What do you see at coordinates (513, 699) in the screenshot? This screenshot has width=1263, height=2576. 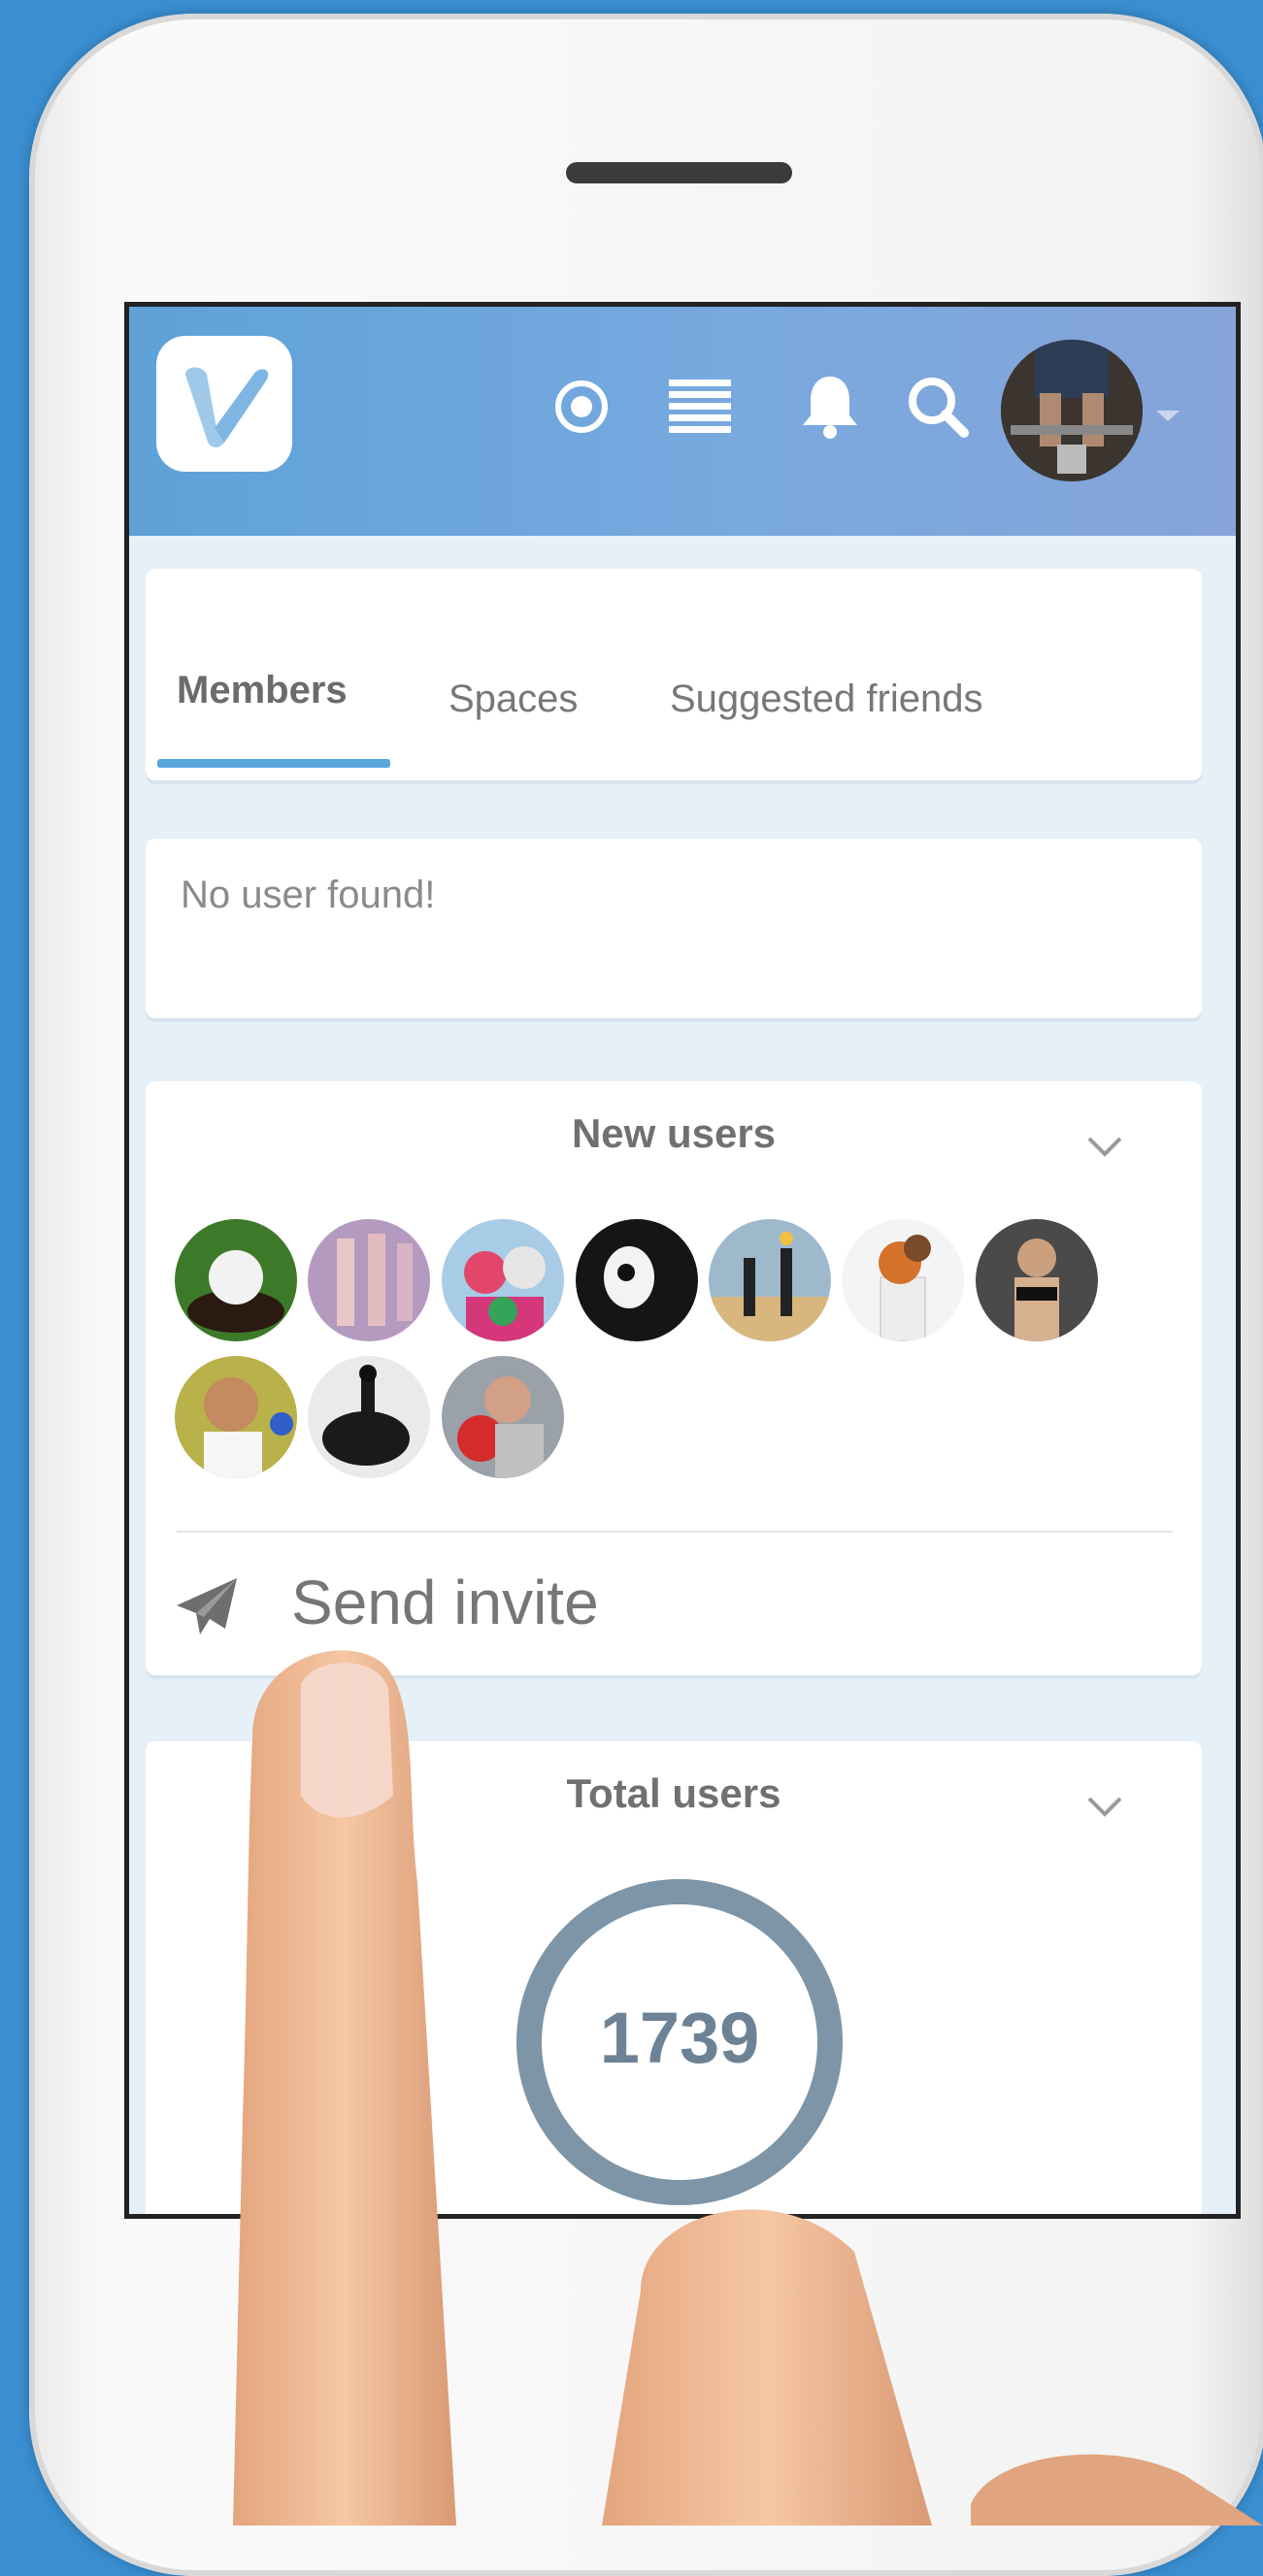 I see `tab-spaces: Spaces` at bounding box center [513, 699].